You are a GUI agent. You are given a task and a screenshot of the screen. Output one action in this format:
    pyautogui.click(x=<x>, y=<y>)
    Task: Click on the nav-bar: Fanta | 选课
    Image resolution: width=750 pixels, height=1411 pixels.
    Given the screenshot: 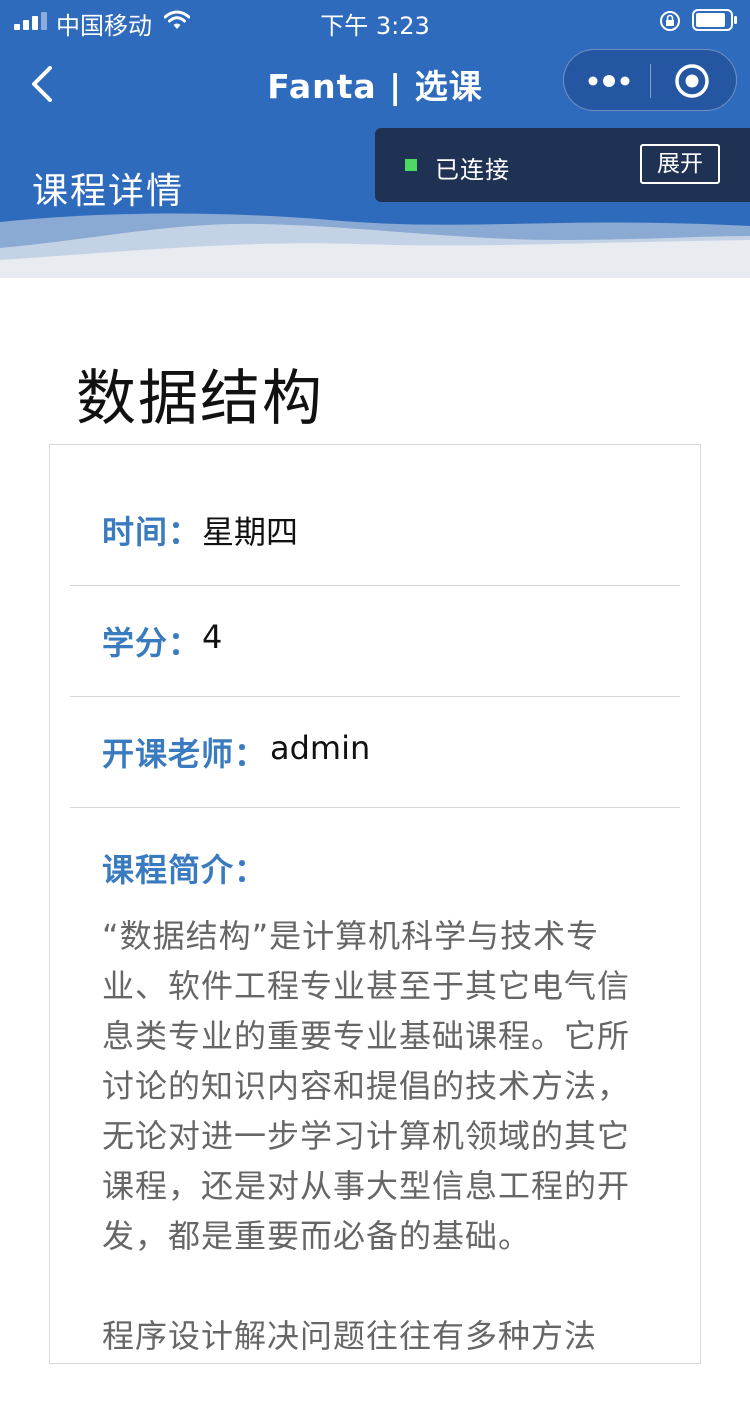 What is the action you would take?
    pyautogui.click(x=375, y=84)
    